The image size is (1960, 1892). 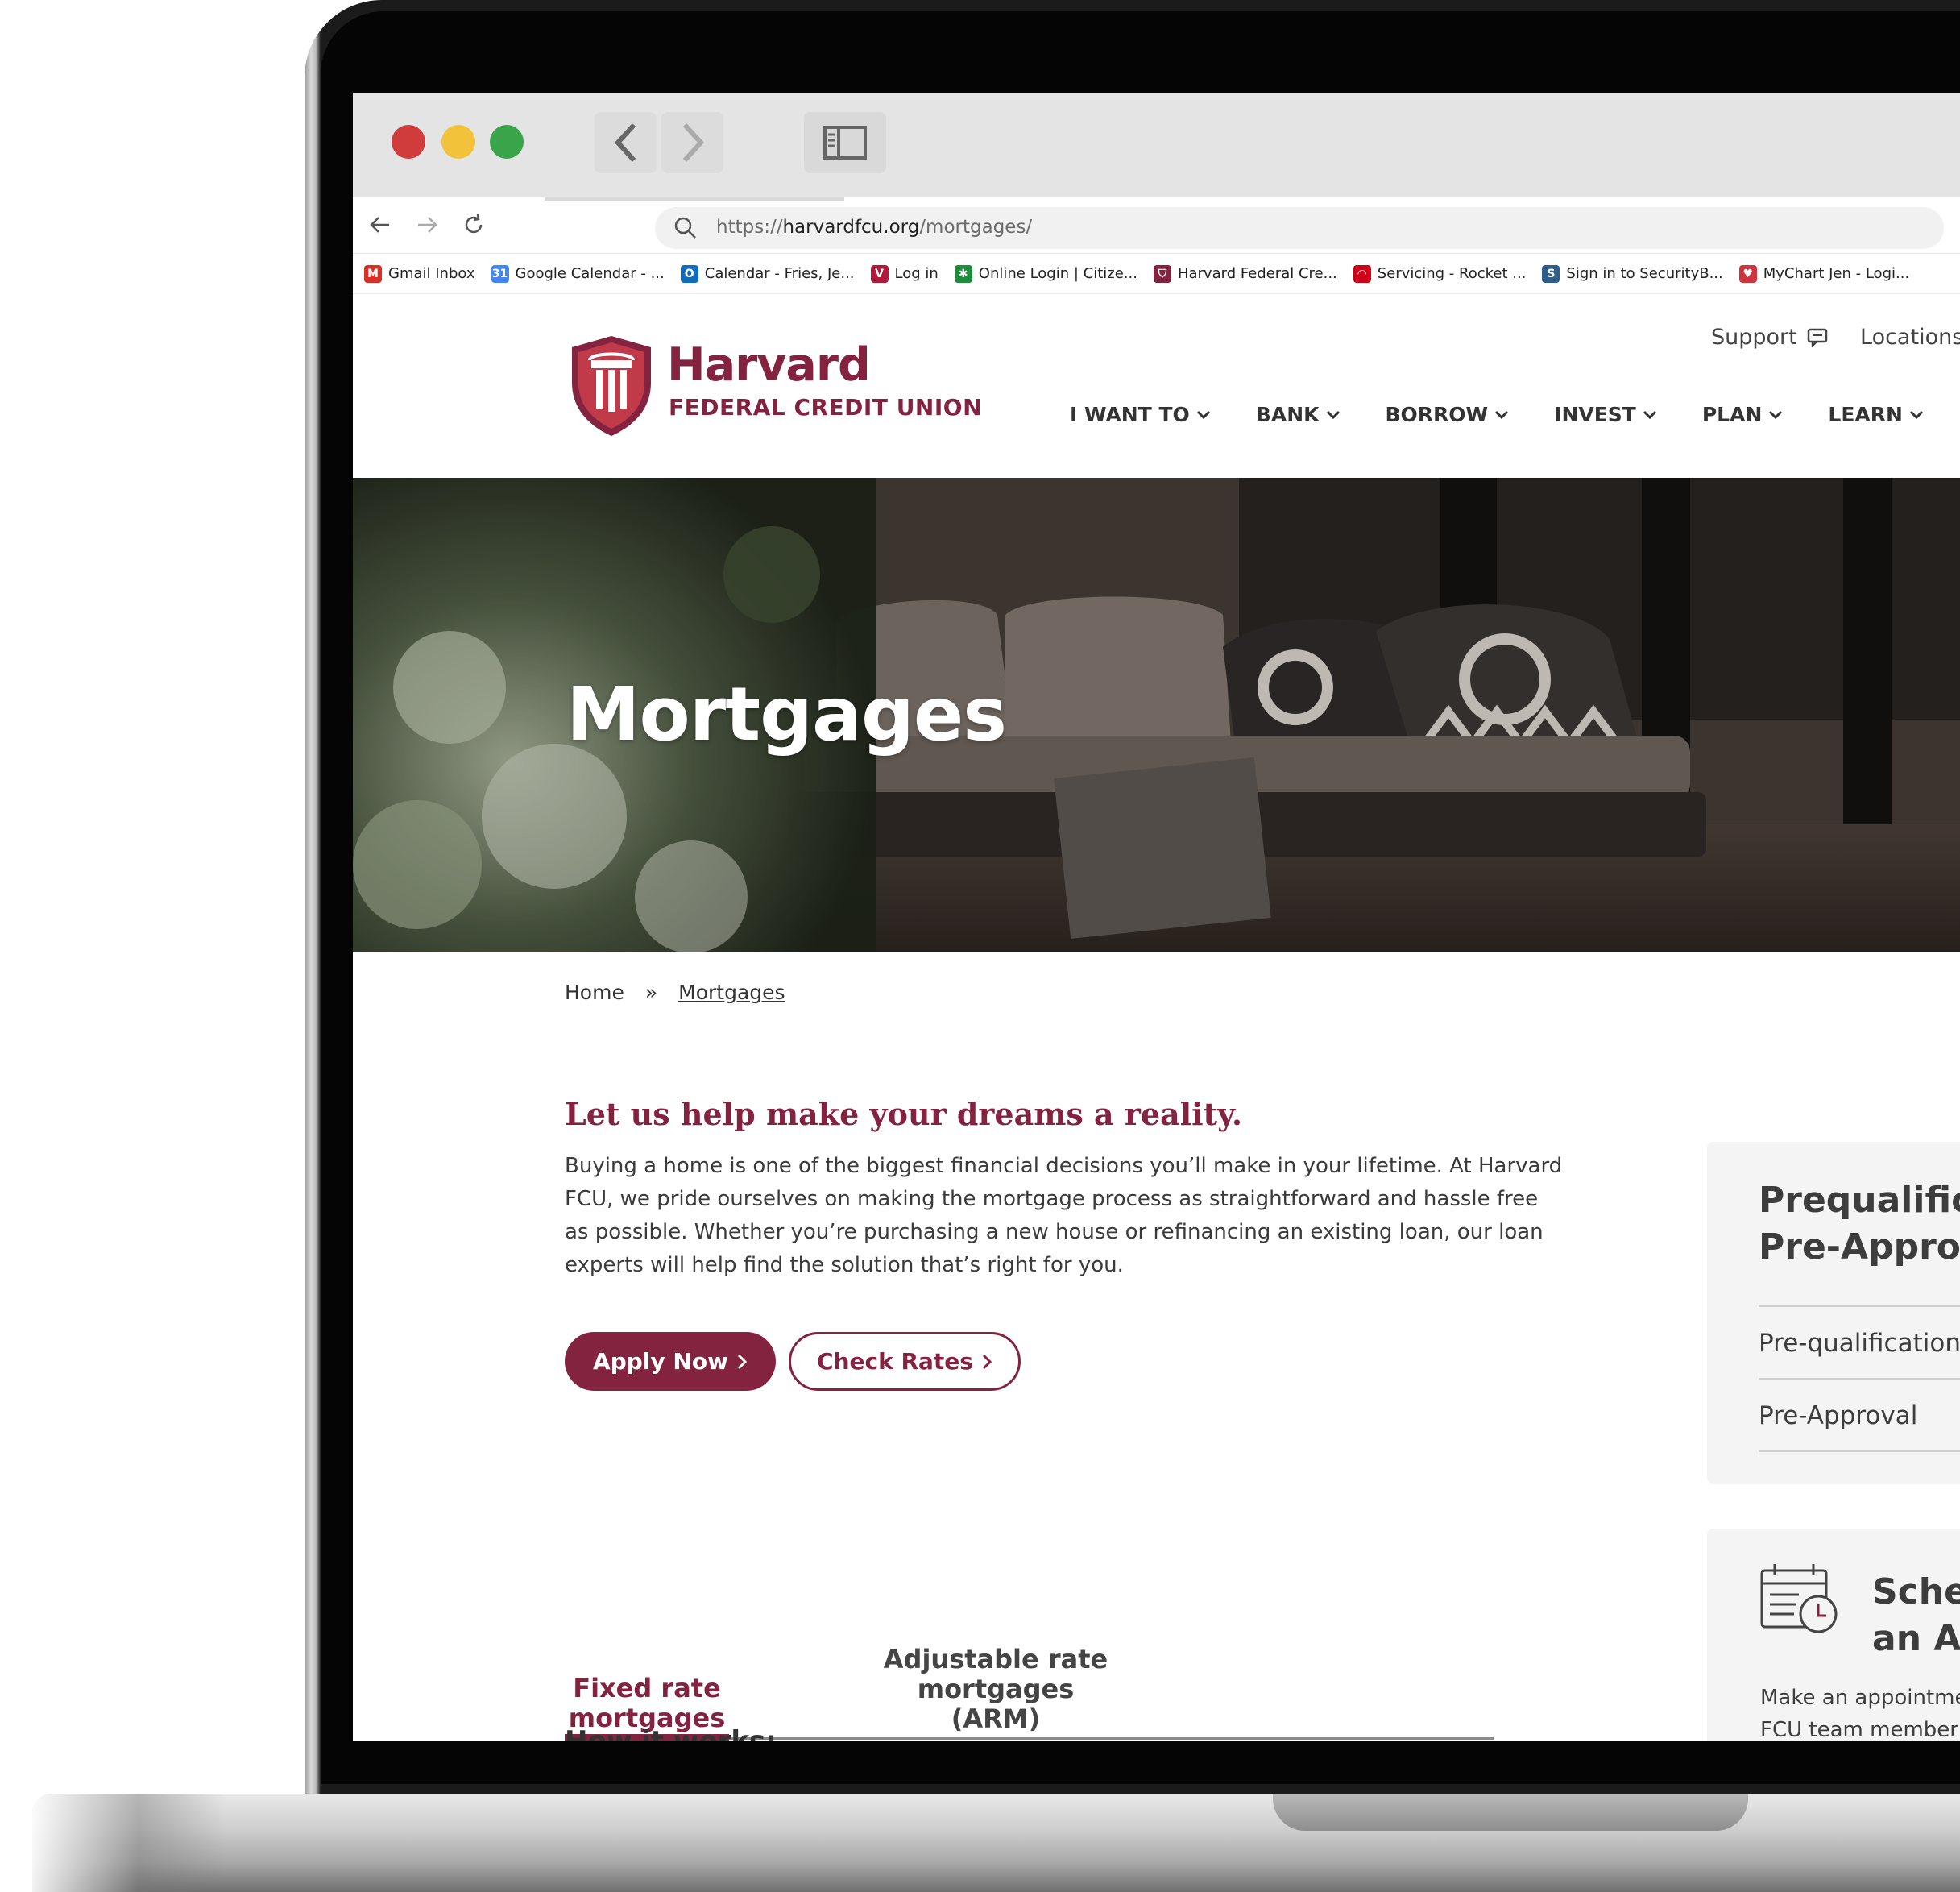 I want to click on breadcrumb-current: Mortgages, so click(x=731, y=992).